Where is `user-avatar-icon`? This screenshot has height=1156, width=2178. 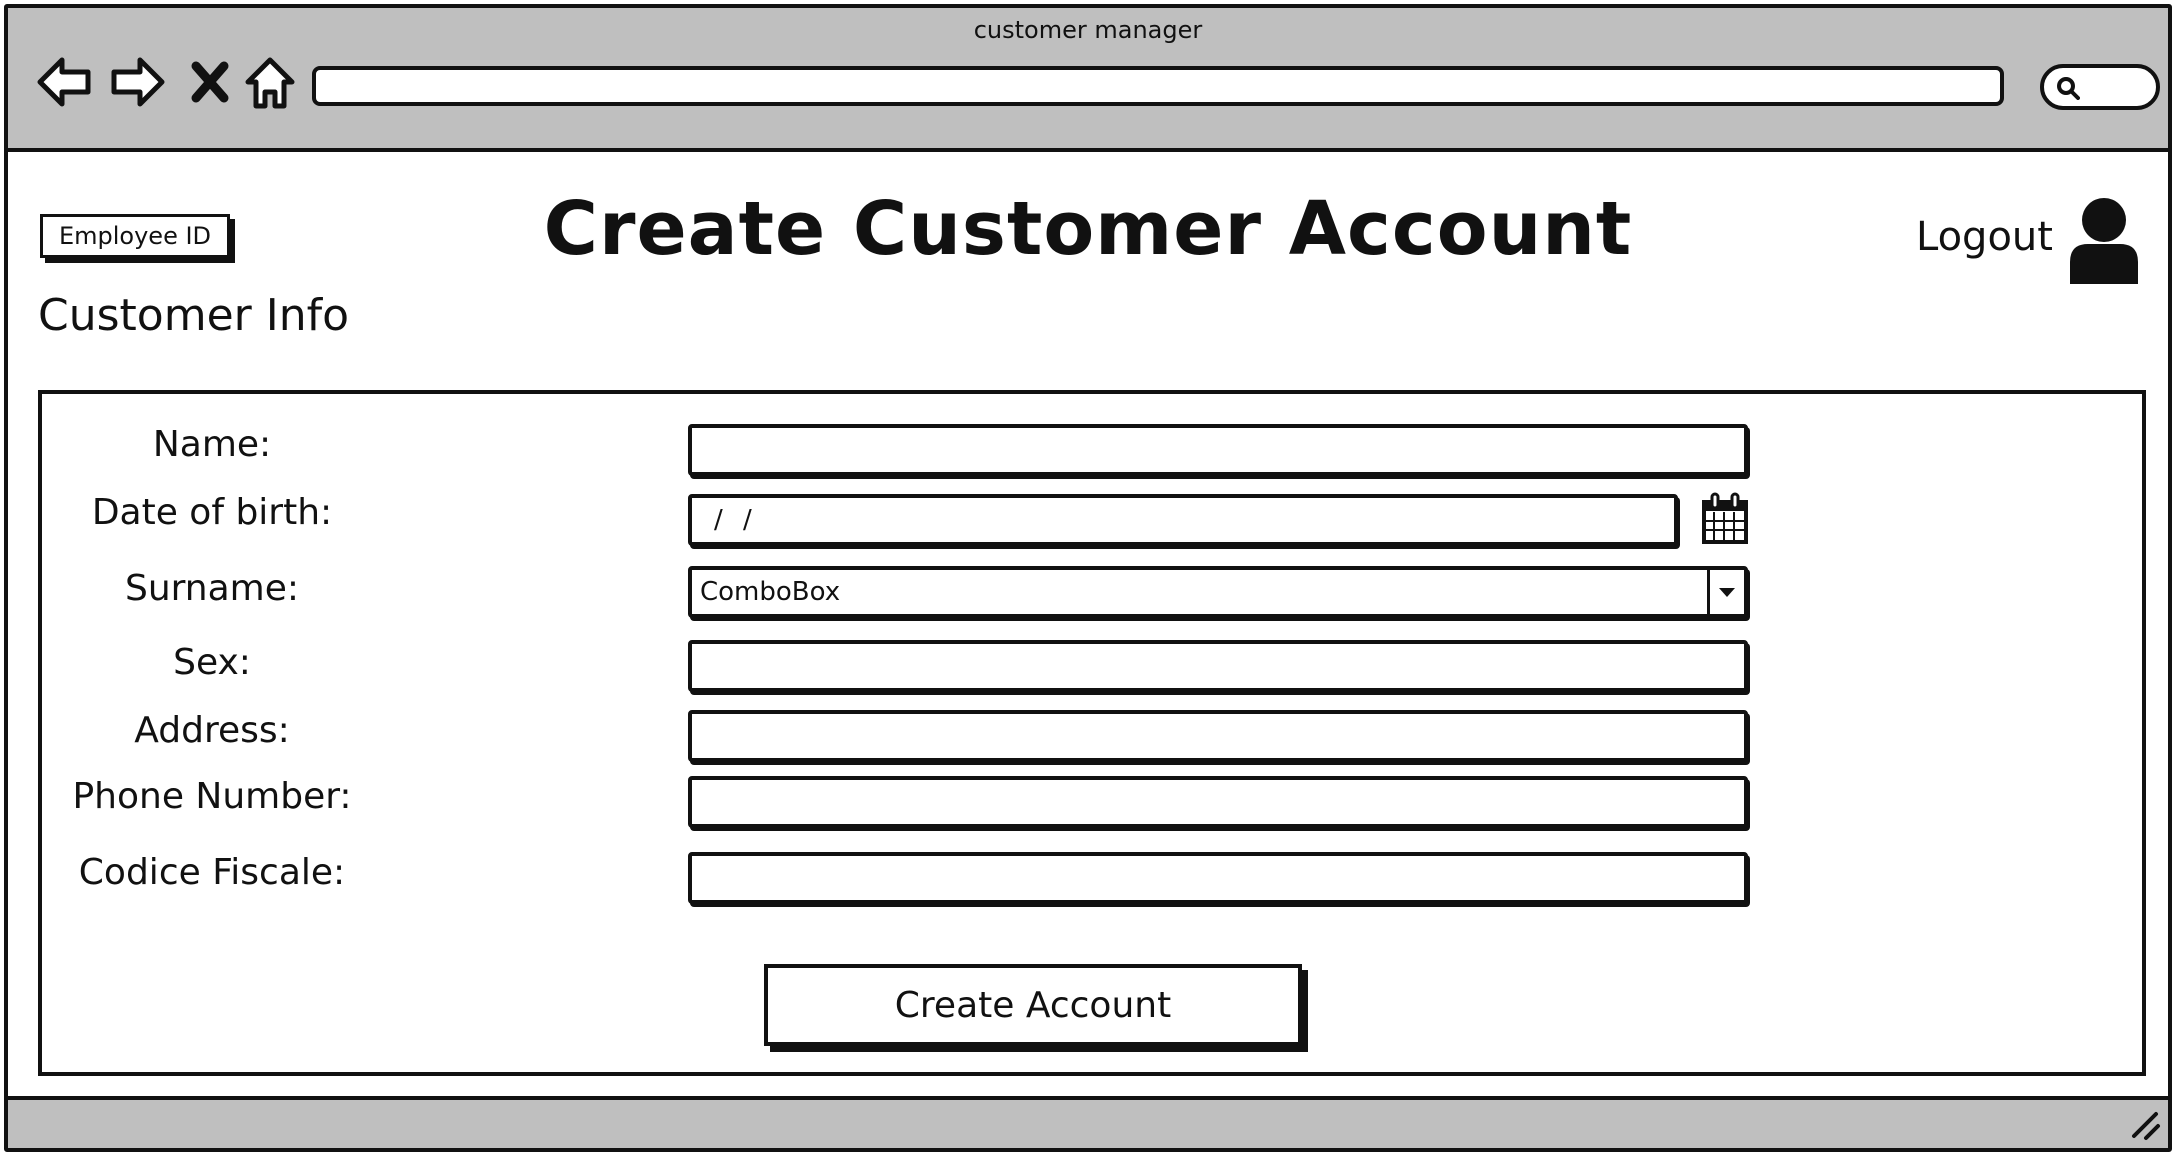
user-avatar-icon is located at coordinates (2104, 242).